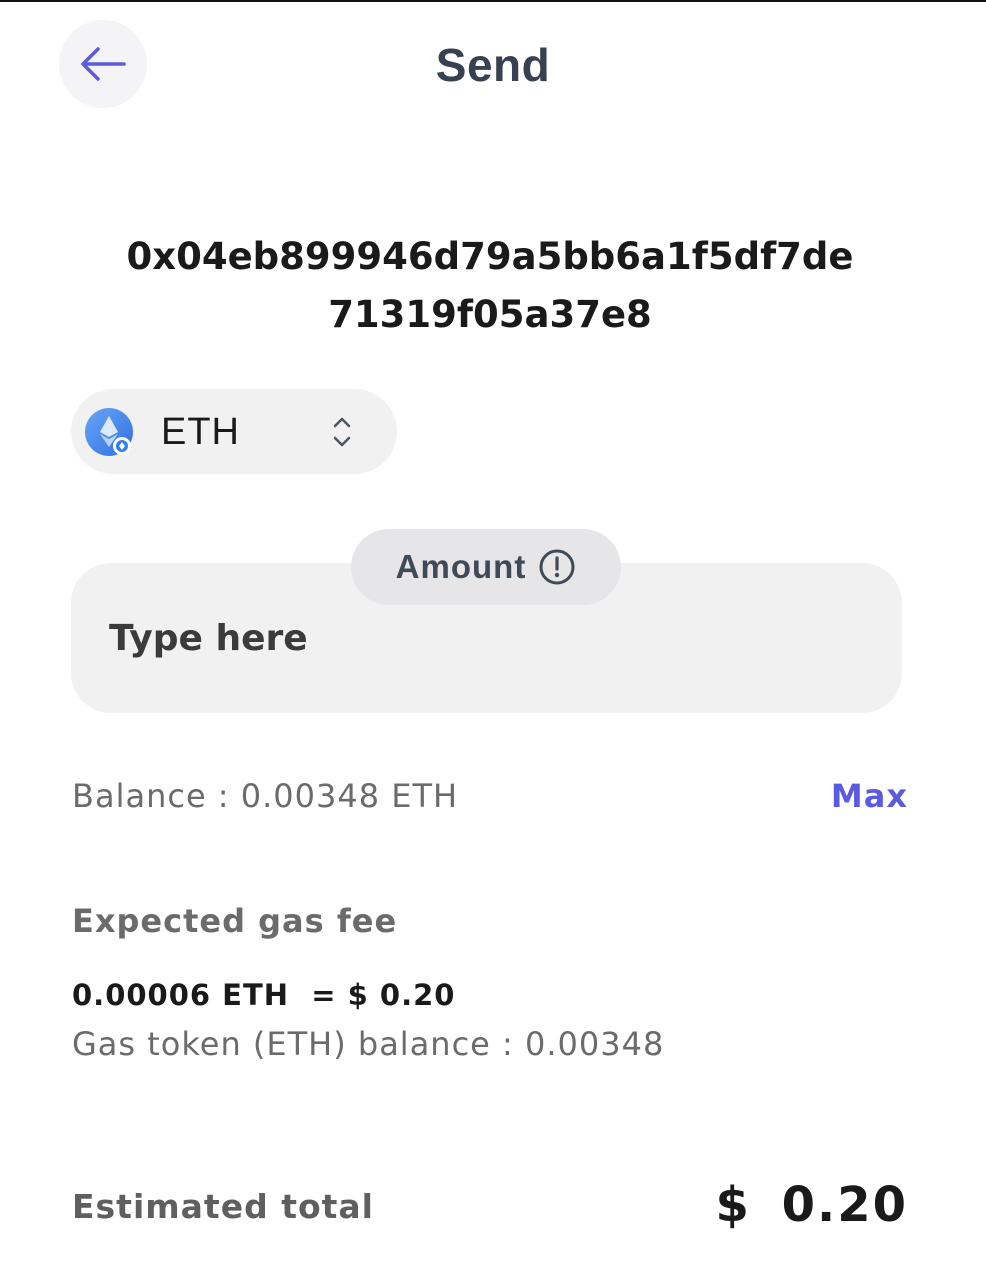  I want to click on gas-fee-value: 0.00006 ETH = $ 0.20, so click(264, 995).